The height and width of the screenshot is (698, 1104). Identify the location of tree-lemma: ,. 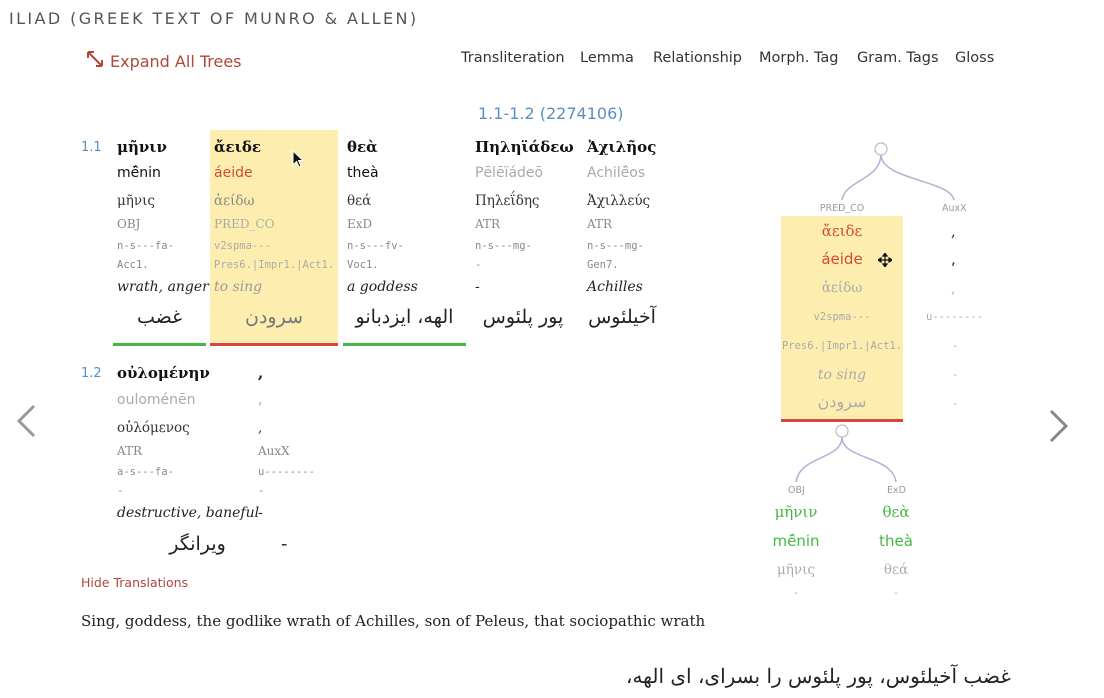
(953, 289).